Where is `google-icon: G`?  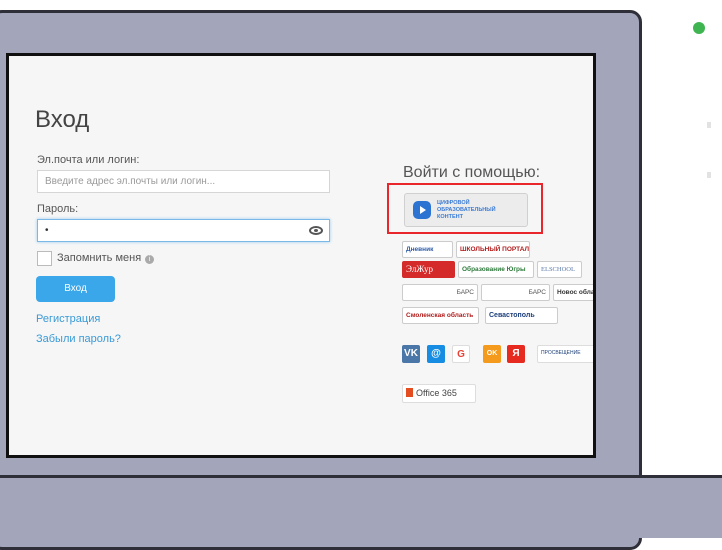
google-icon: G is located at coordinates (461, 354).